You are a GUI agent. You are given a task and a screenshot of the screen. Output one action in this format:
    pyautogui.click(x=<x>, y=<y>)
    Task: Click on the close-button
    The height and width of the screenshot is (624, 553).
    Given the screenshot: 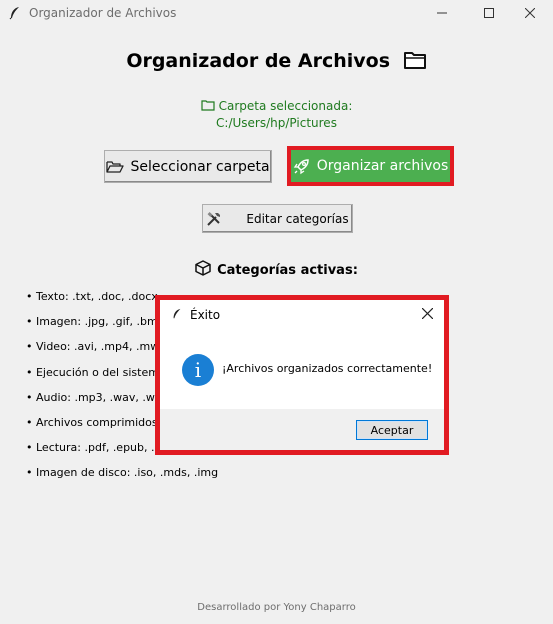 What is the action you would take?
    pyautogui.click(x=530, y=13)
    